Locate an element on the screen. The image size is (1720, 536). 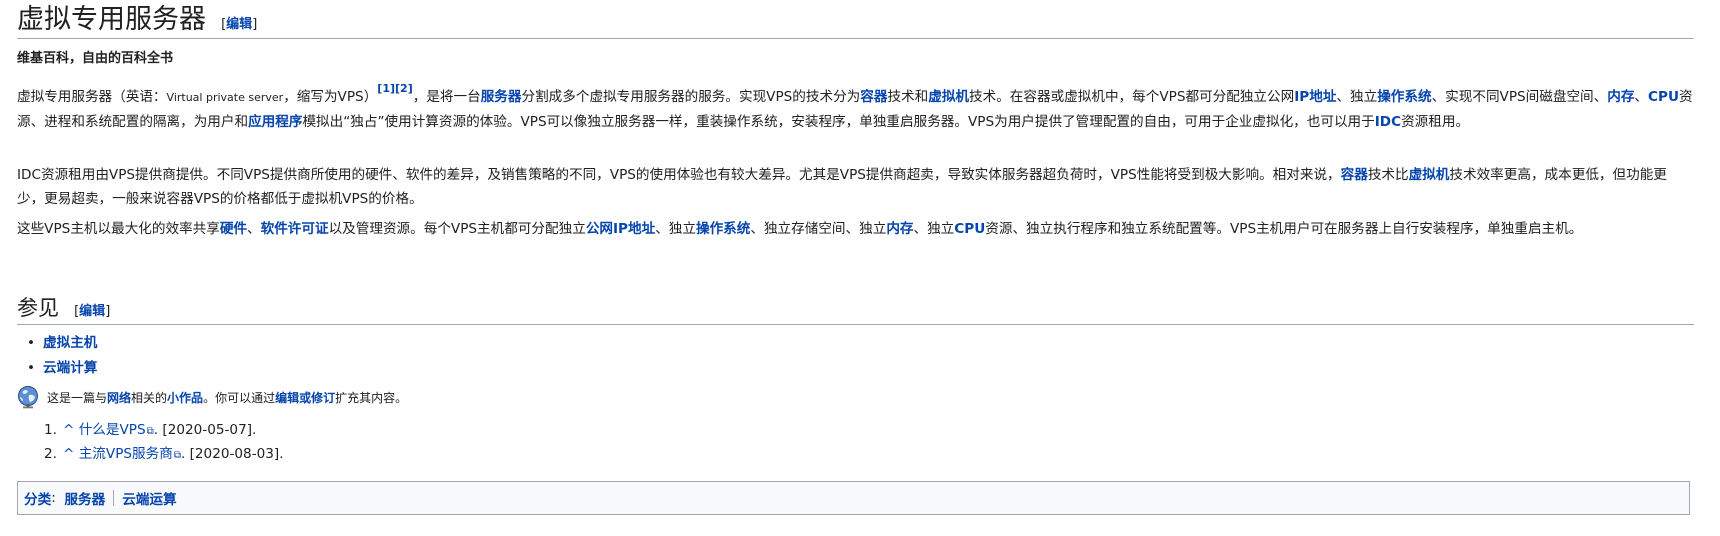
link-hardware: 硬件 is located at coordinates (233, 229).